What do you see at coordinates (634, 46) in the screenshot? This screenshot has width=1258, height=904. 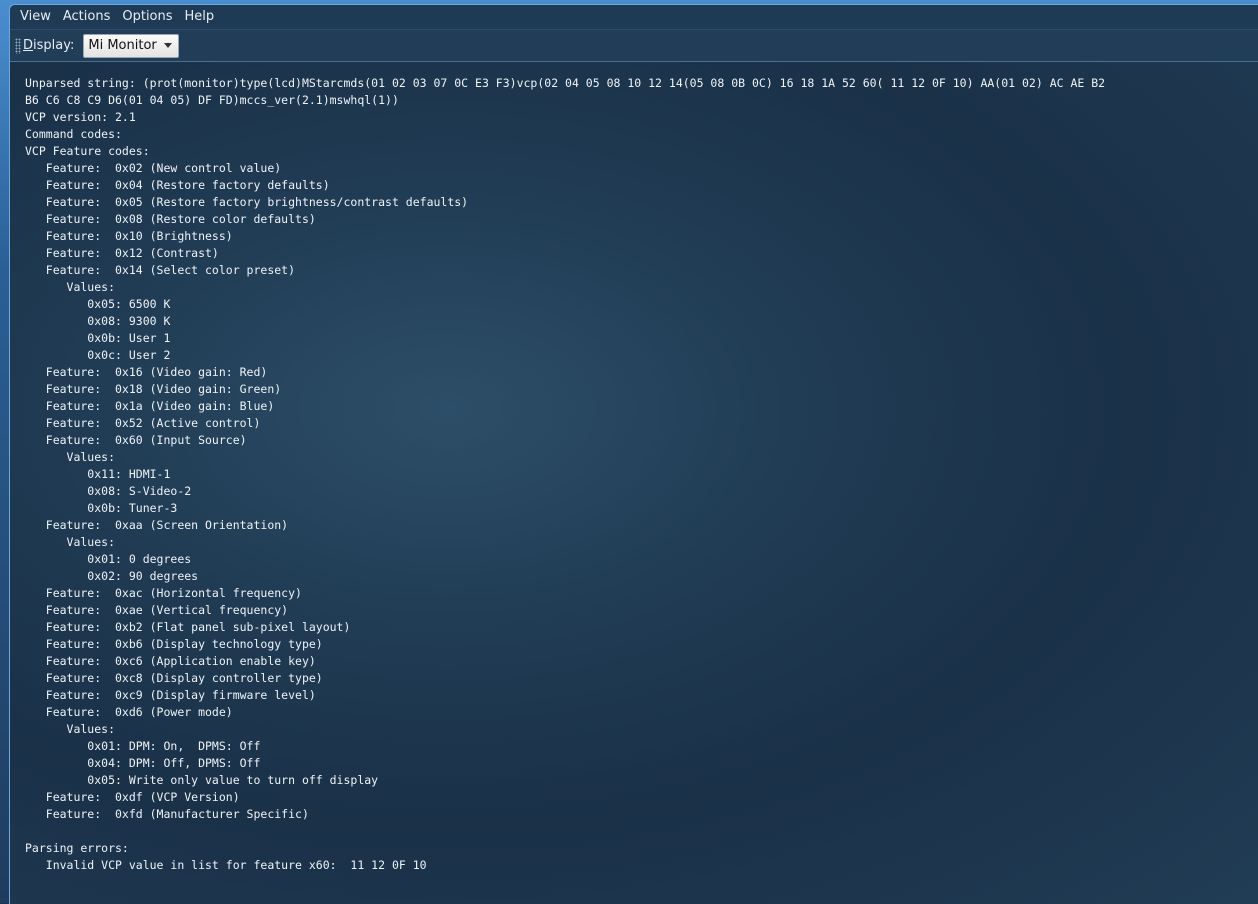 I see `display-toolbar: Display: Mi Monitor` at bounding box center [634, 46].